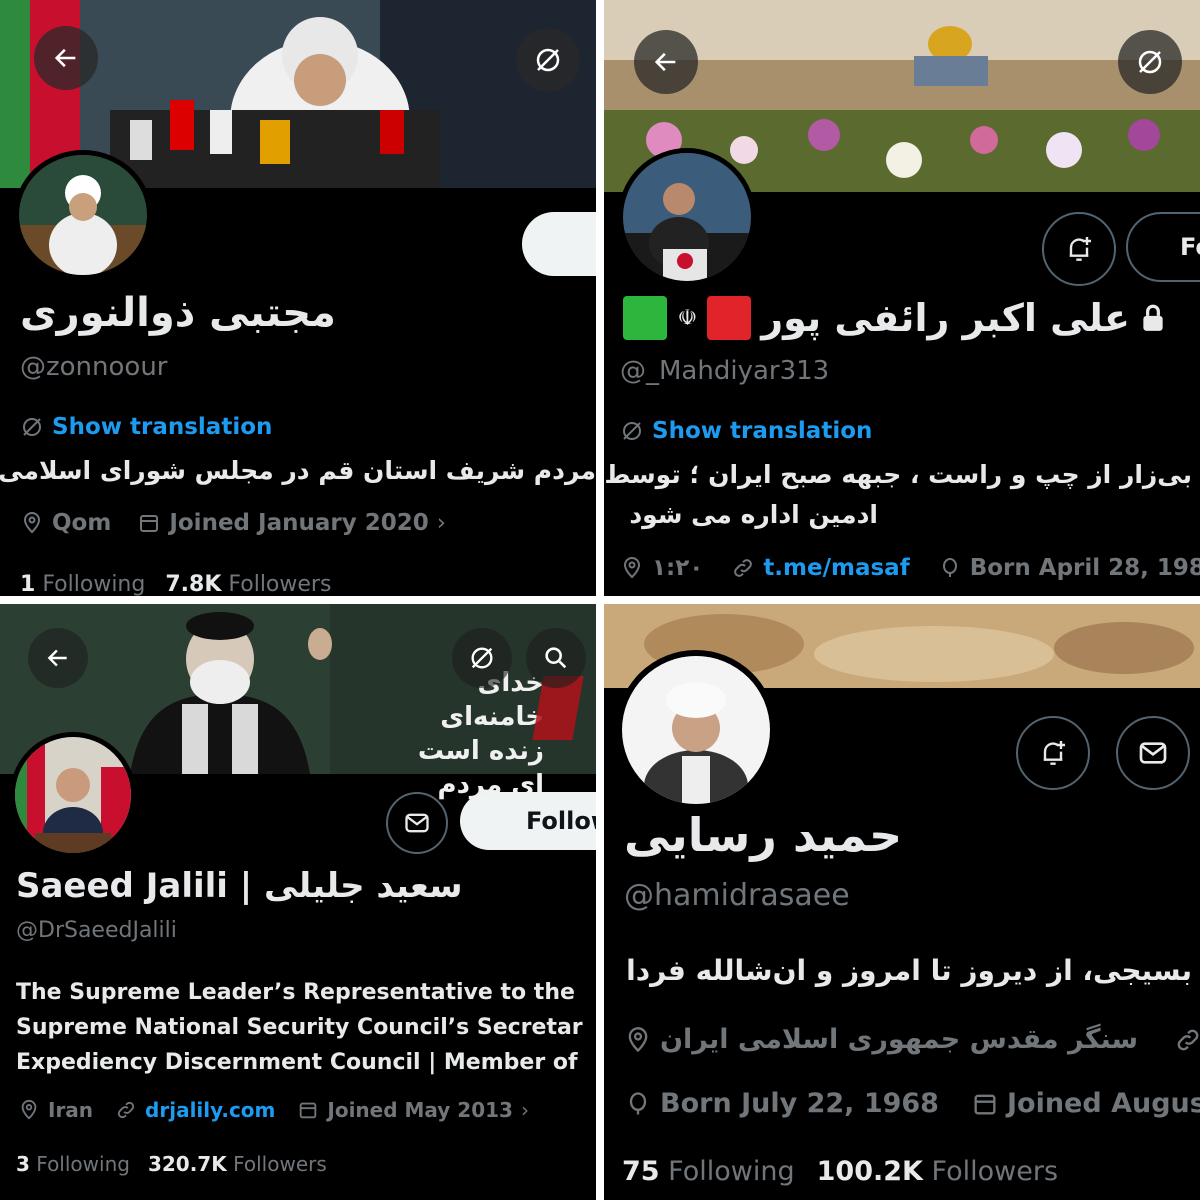 This screenshot has width=1200, height=1200. Describe the element at coordinates (237, 1164) in the screenshot. I see `followers-link: 320.7K Followers` at that location.